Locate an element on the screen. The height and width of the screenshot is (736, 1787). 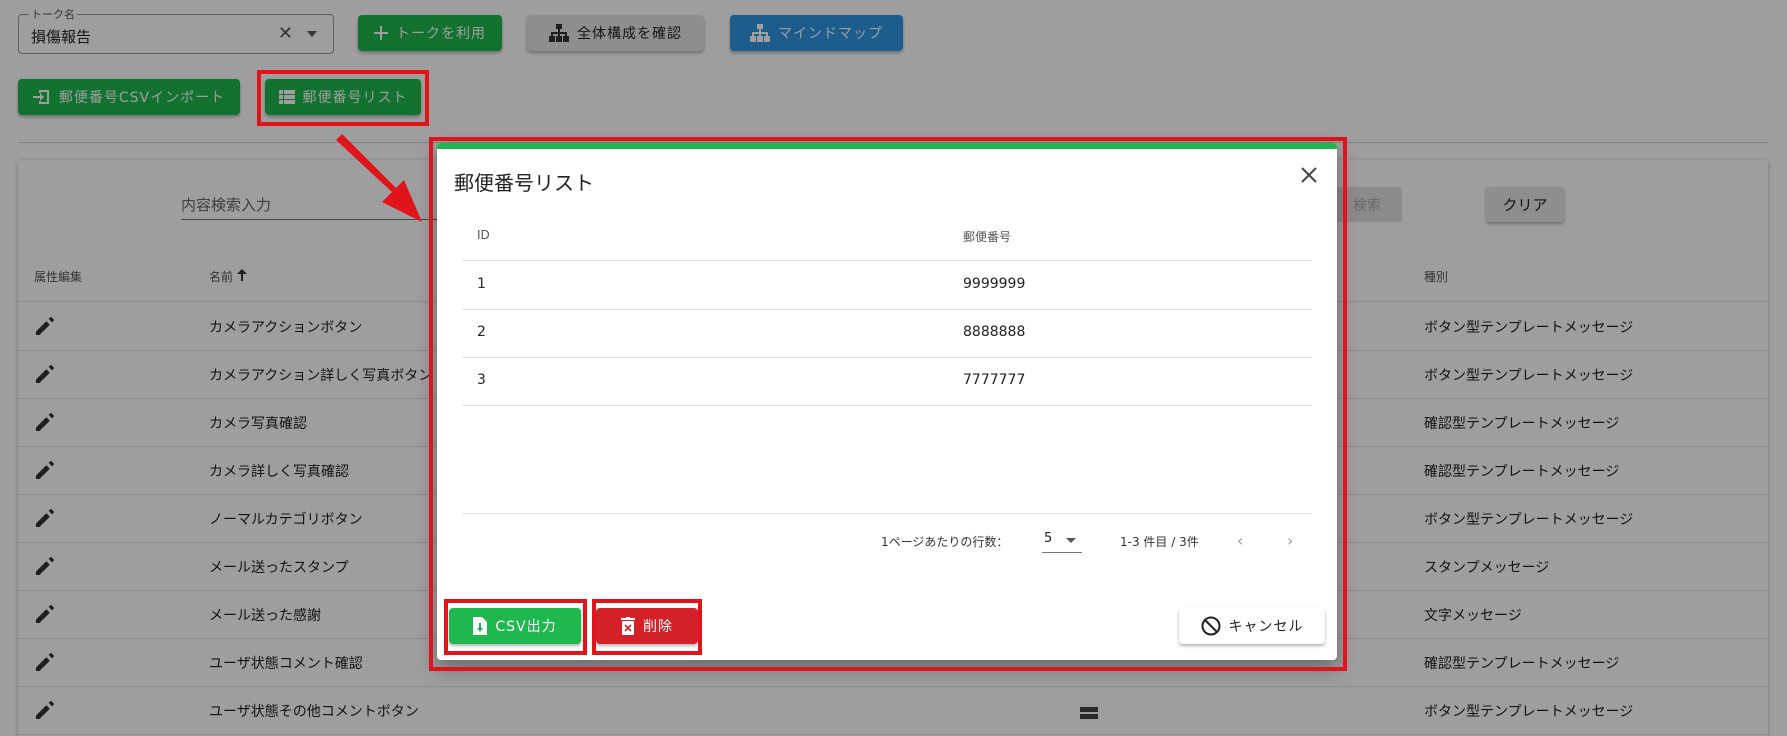
highlight-csv-export-button is located at coordinates (515, 627).